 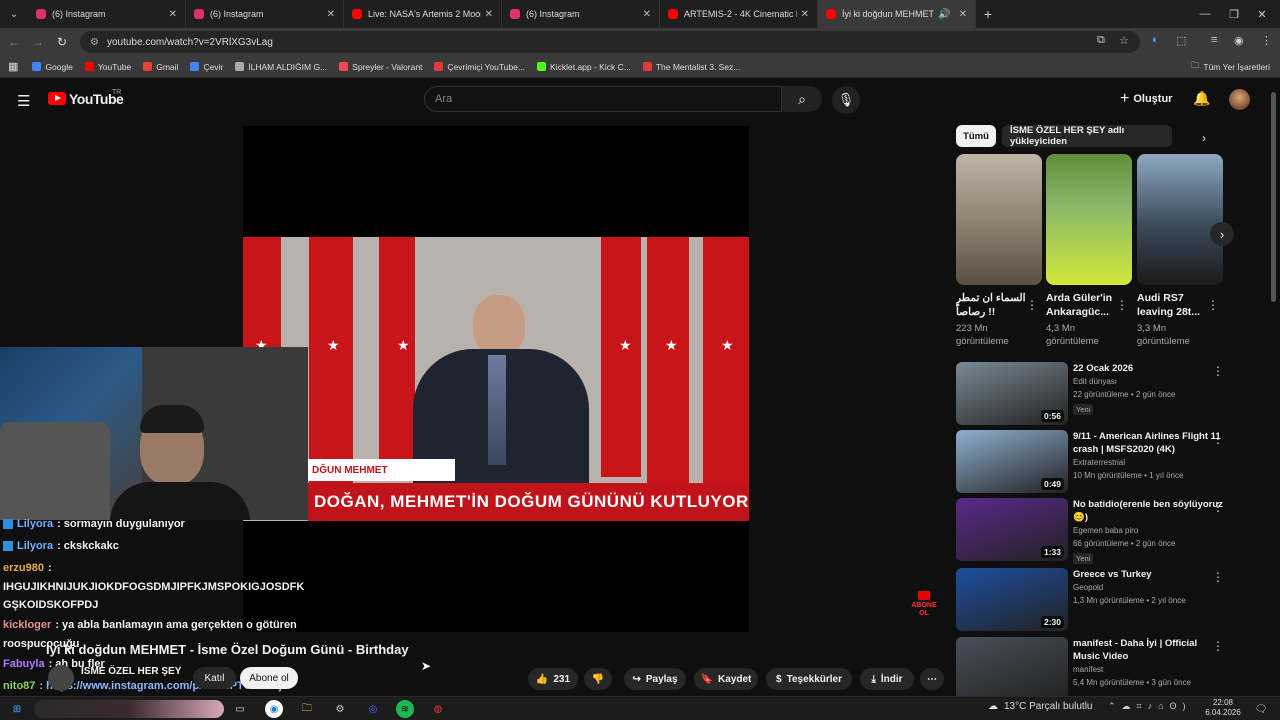 I want to click on bookmark-item: YouTube, so click(x=107, y=67).